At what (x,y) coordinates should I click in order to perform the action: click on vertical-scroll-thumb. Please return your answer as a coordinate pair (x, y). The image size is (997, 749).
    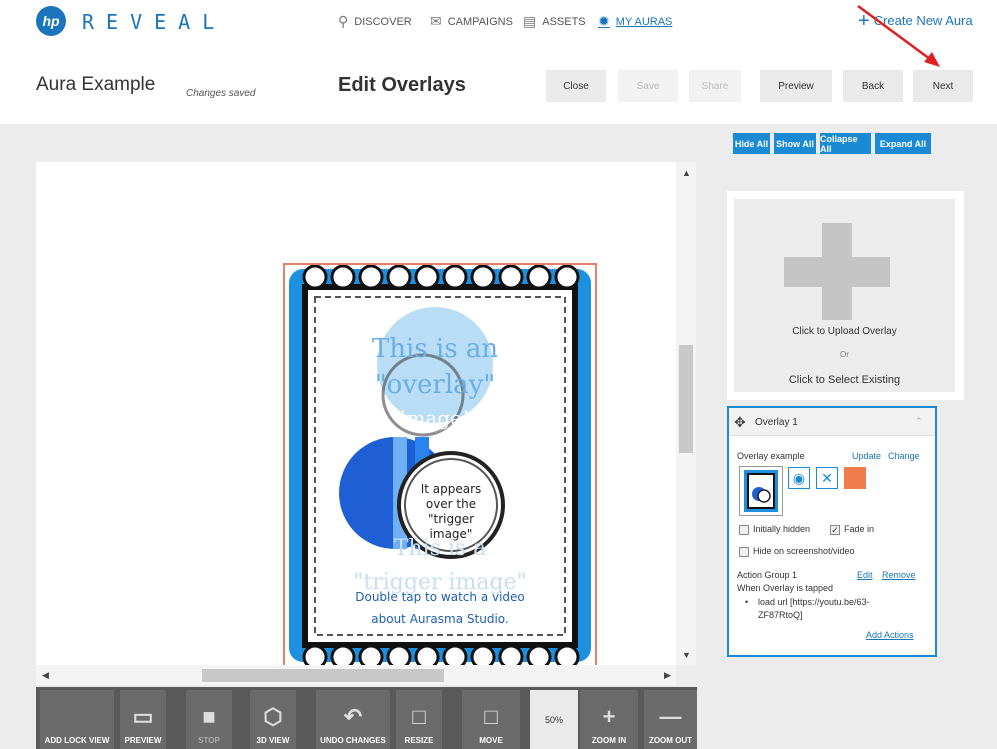
    Looking at the image, I should click on (686, 399).